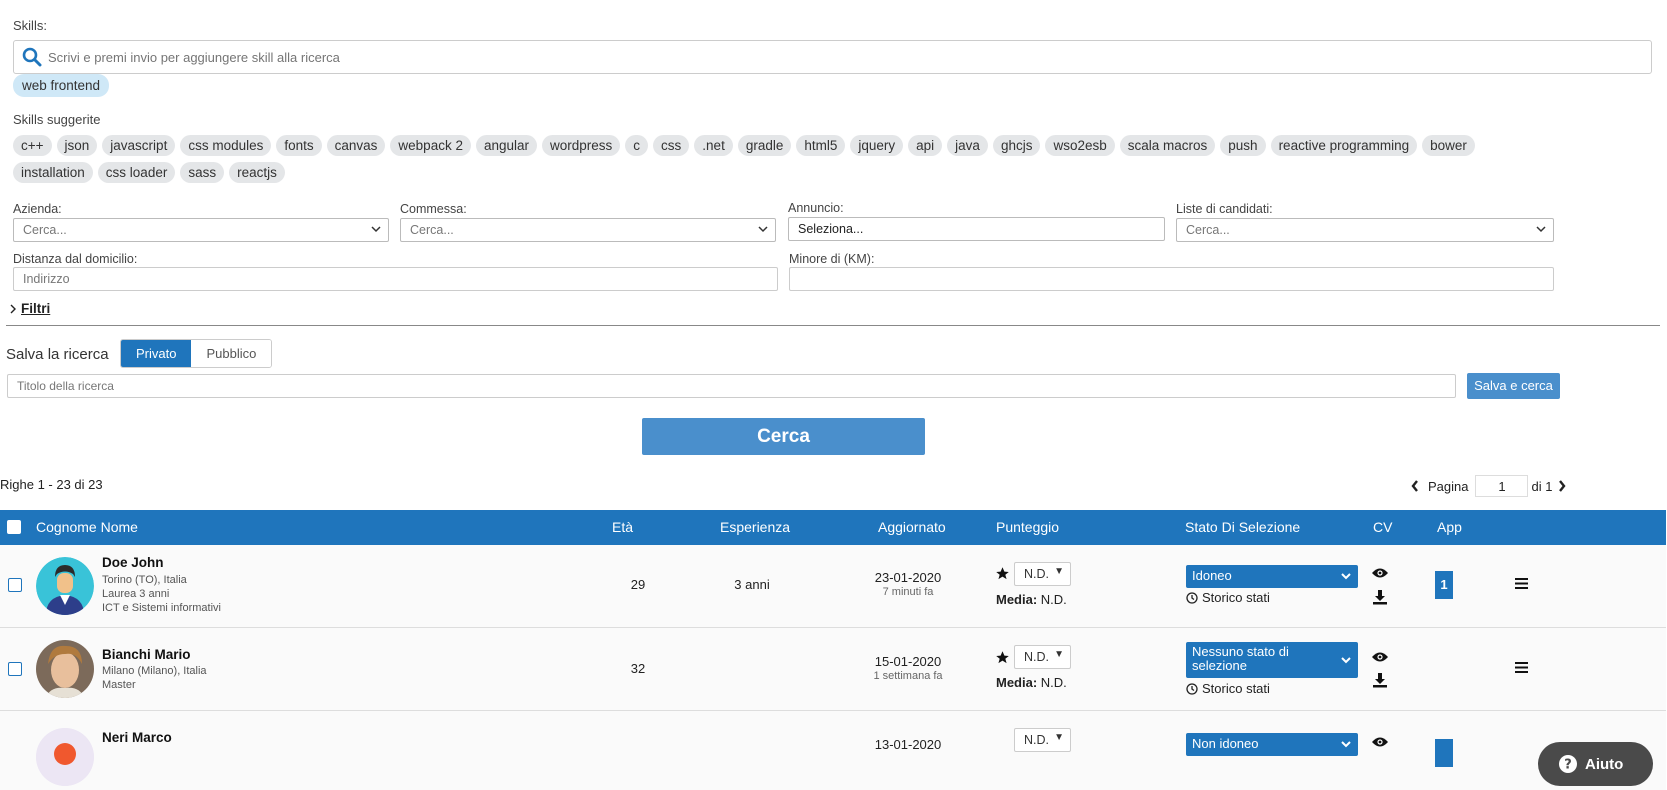 The image size is (1667, 790). I want to click on suggested-skill-chip: css, so click(671, 145).